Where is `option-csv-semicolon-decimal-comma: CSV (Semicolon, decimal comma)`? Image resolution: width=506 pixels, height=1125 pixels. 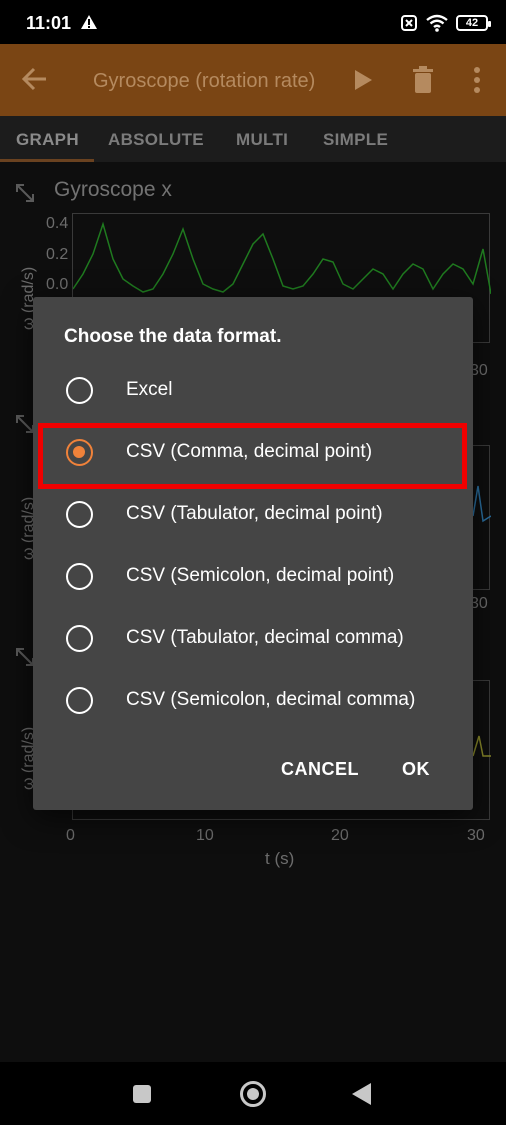
option-csv-semicolon-decimal-comma: CSV (Semicolon, decimal comma) is located at coordinates (253, 700).